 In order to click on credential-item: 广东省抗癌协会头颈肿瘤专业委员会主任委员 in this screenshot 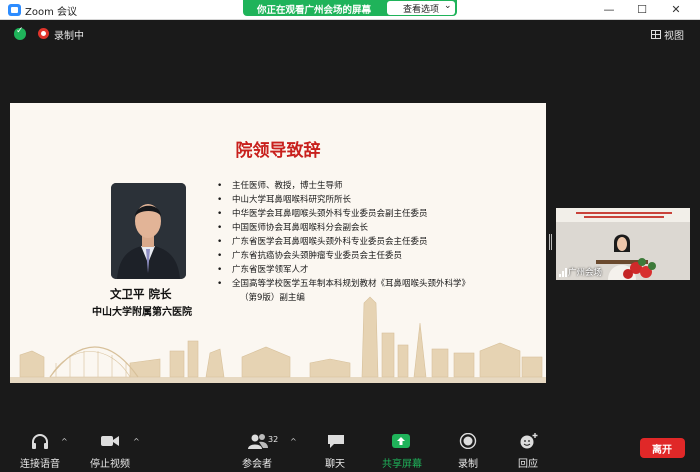, I will do `click(376, 256)`.